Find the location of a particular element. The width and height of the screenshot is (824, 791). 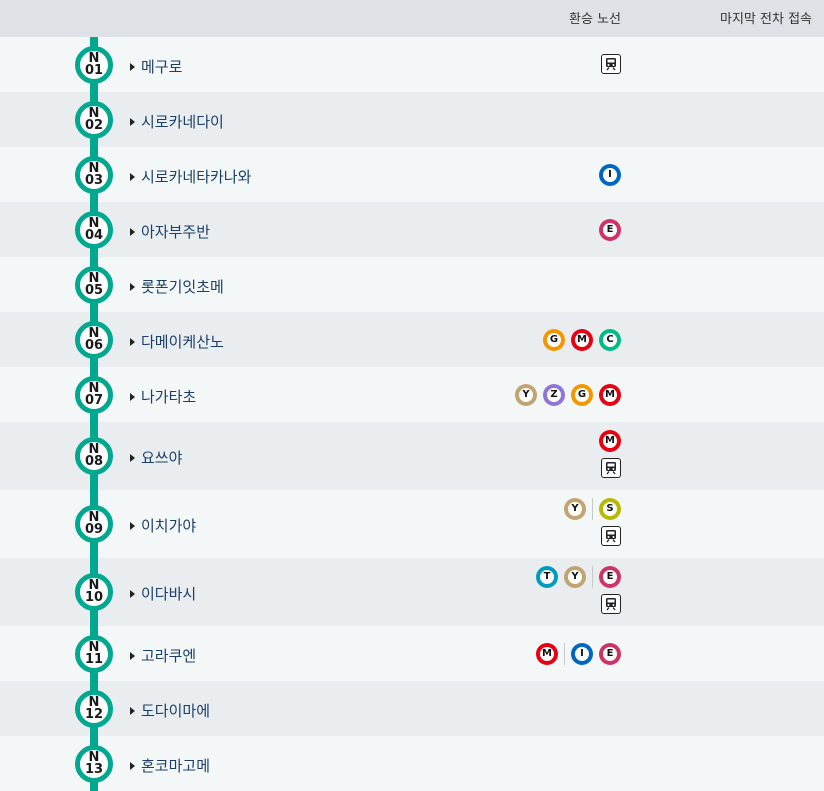

transfer-lines: E is located at coordinates (610, 229).